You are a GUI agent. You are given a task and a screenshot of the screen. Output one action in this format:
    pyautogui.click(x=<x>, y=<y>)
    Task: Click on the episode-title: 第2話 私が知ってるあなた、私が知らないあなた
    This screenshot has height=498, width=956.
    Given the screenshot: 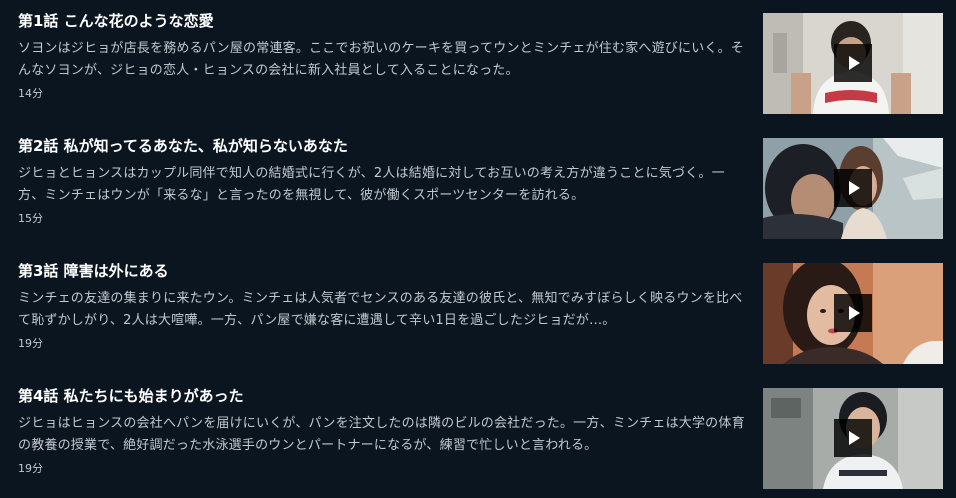 What is the action you would take?
    pyautogui.click(x=183, y=146)
    